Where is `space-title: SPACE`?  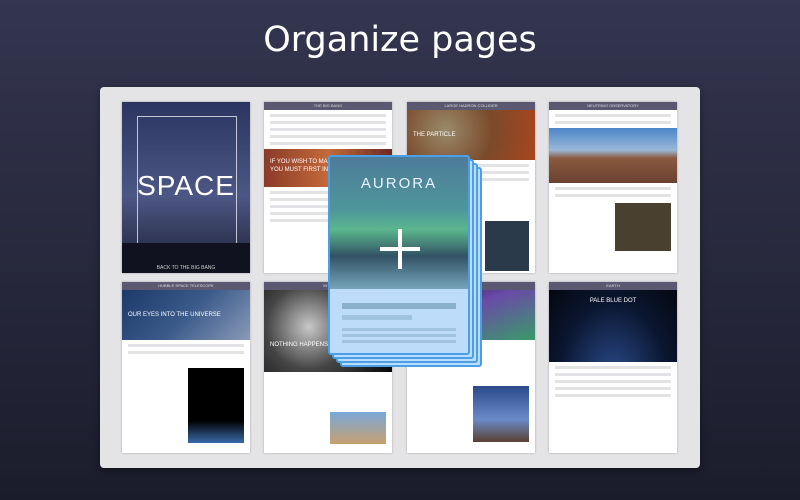
space-title: SPACE is located at coordinates (186, 185).